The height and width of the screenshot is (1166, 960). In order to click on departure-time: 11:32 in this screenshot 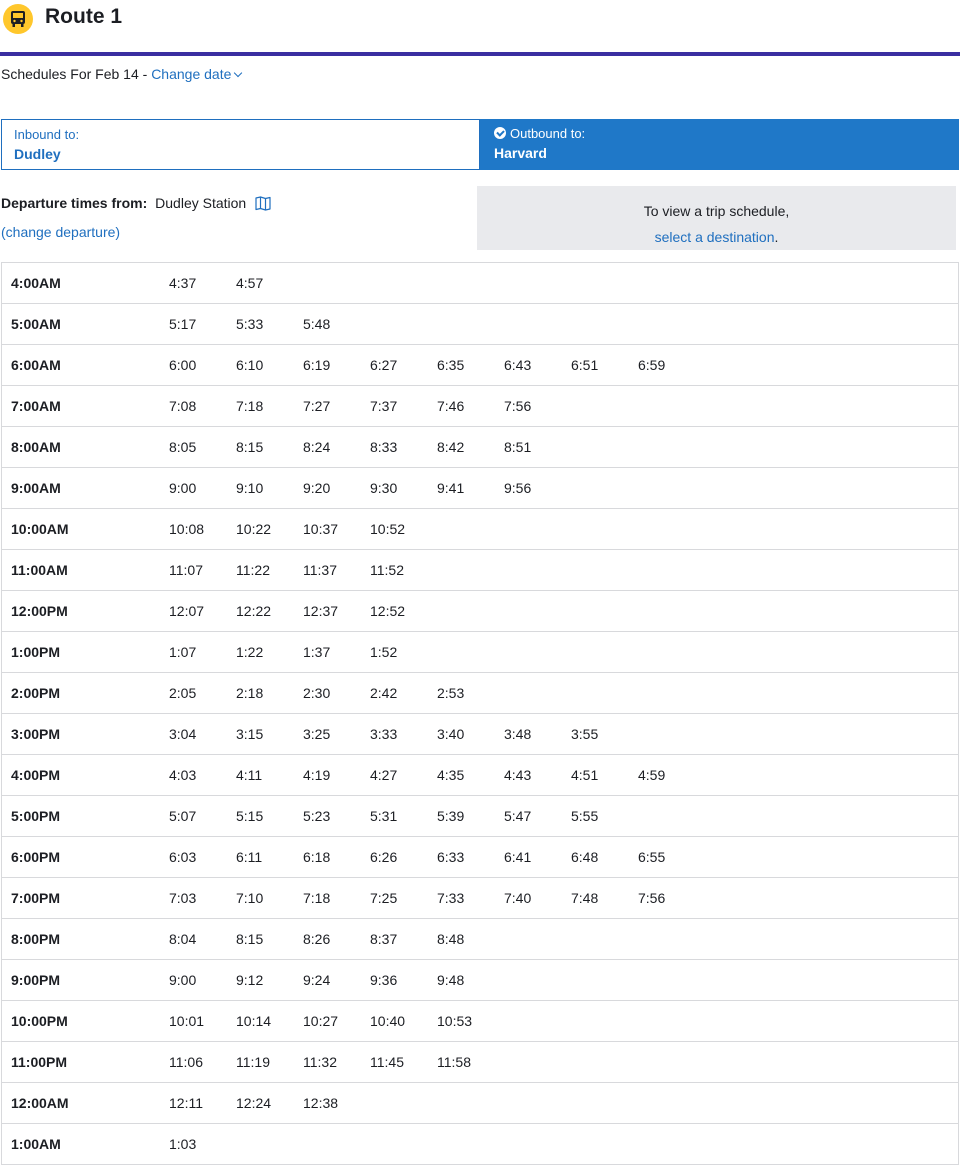, I will do `click(320, 1062)`.